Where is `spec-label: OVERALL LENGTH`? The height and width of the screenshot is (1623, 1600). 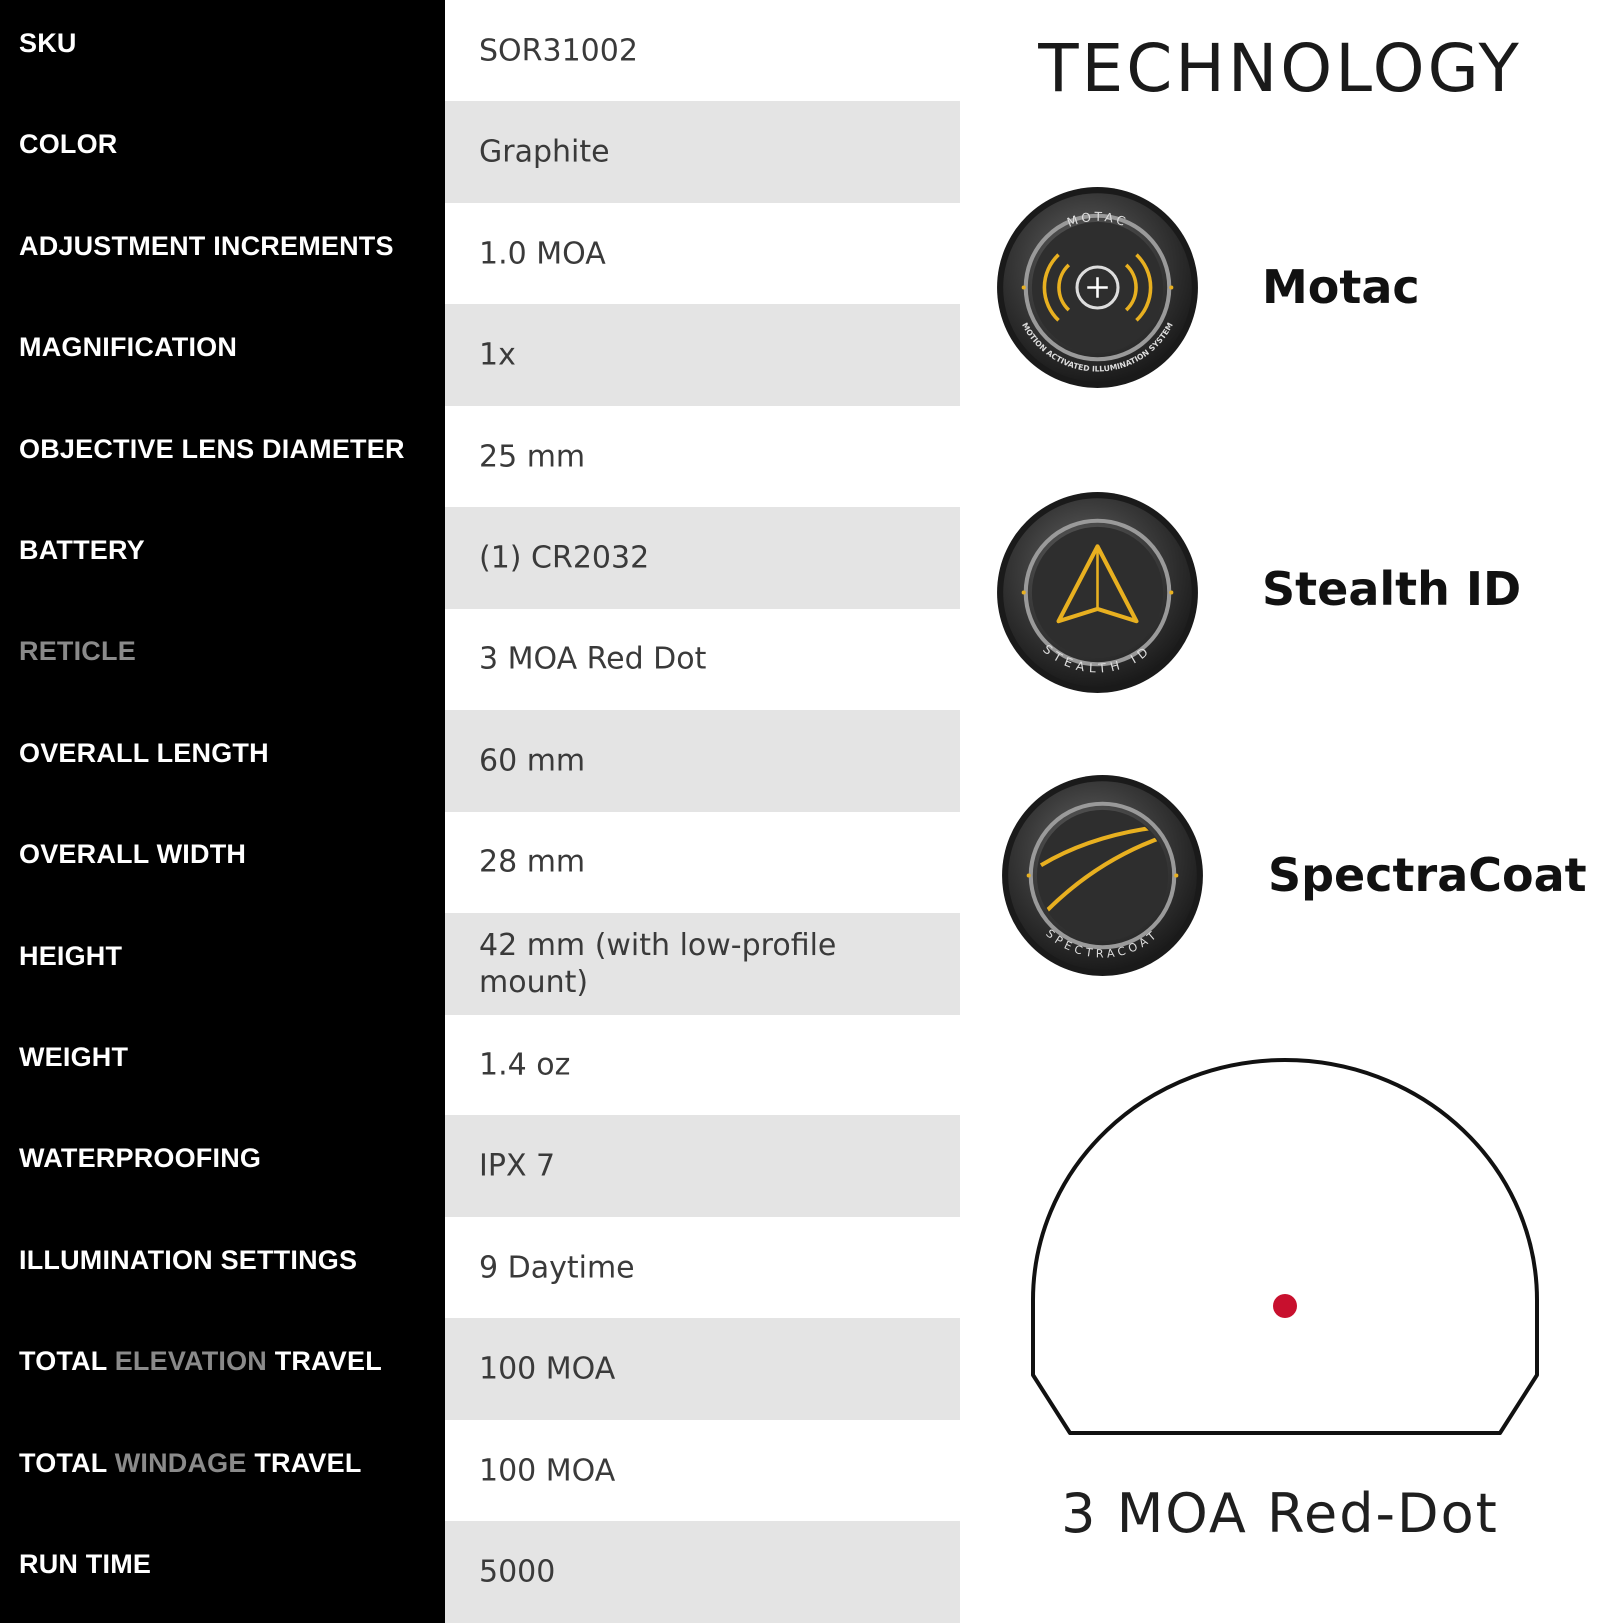
spec-label: OVERALL LENGTH is located at coordinates (144, 753).